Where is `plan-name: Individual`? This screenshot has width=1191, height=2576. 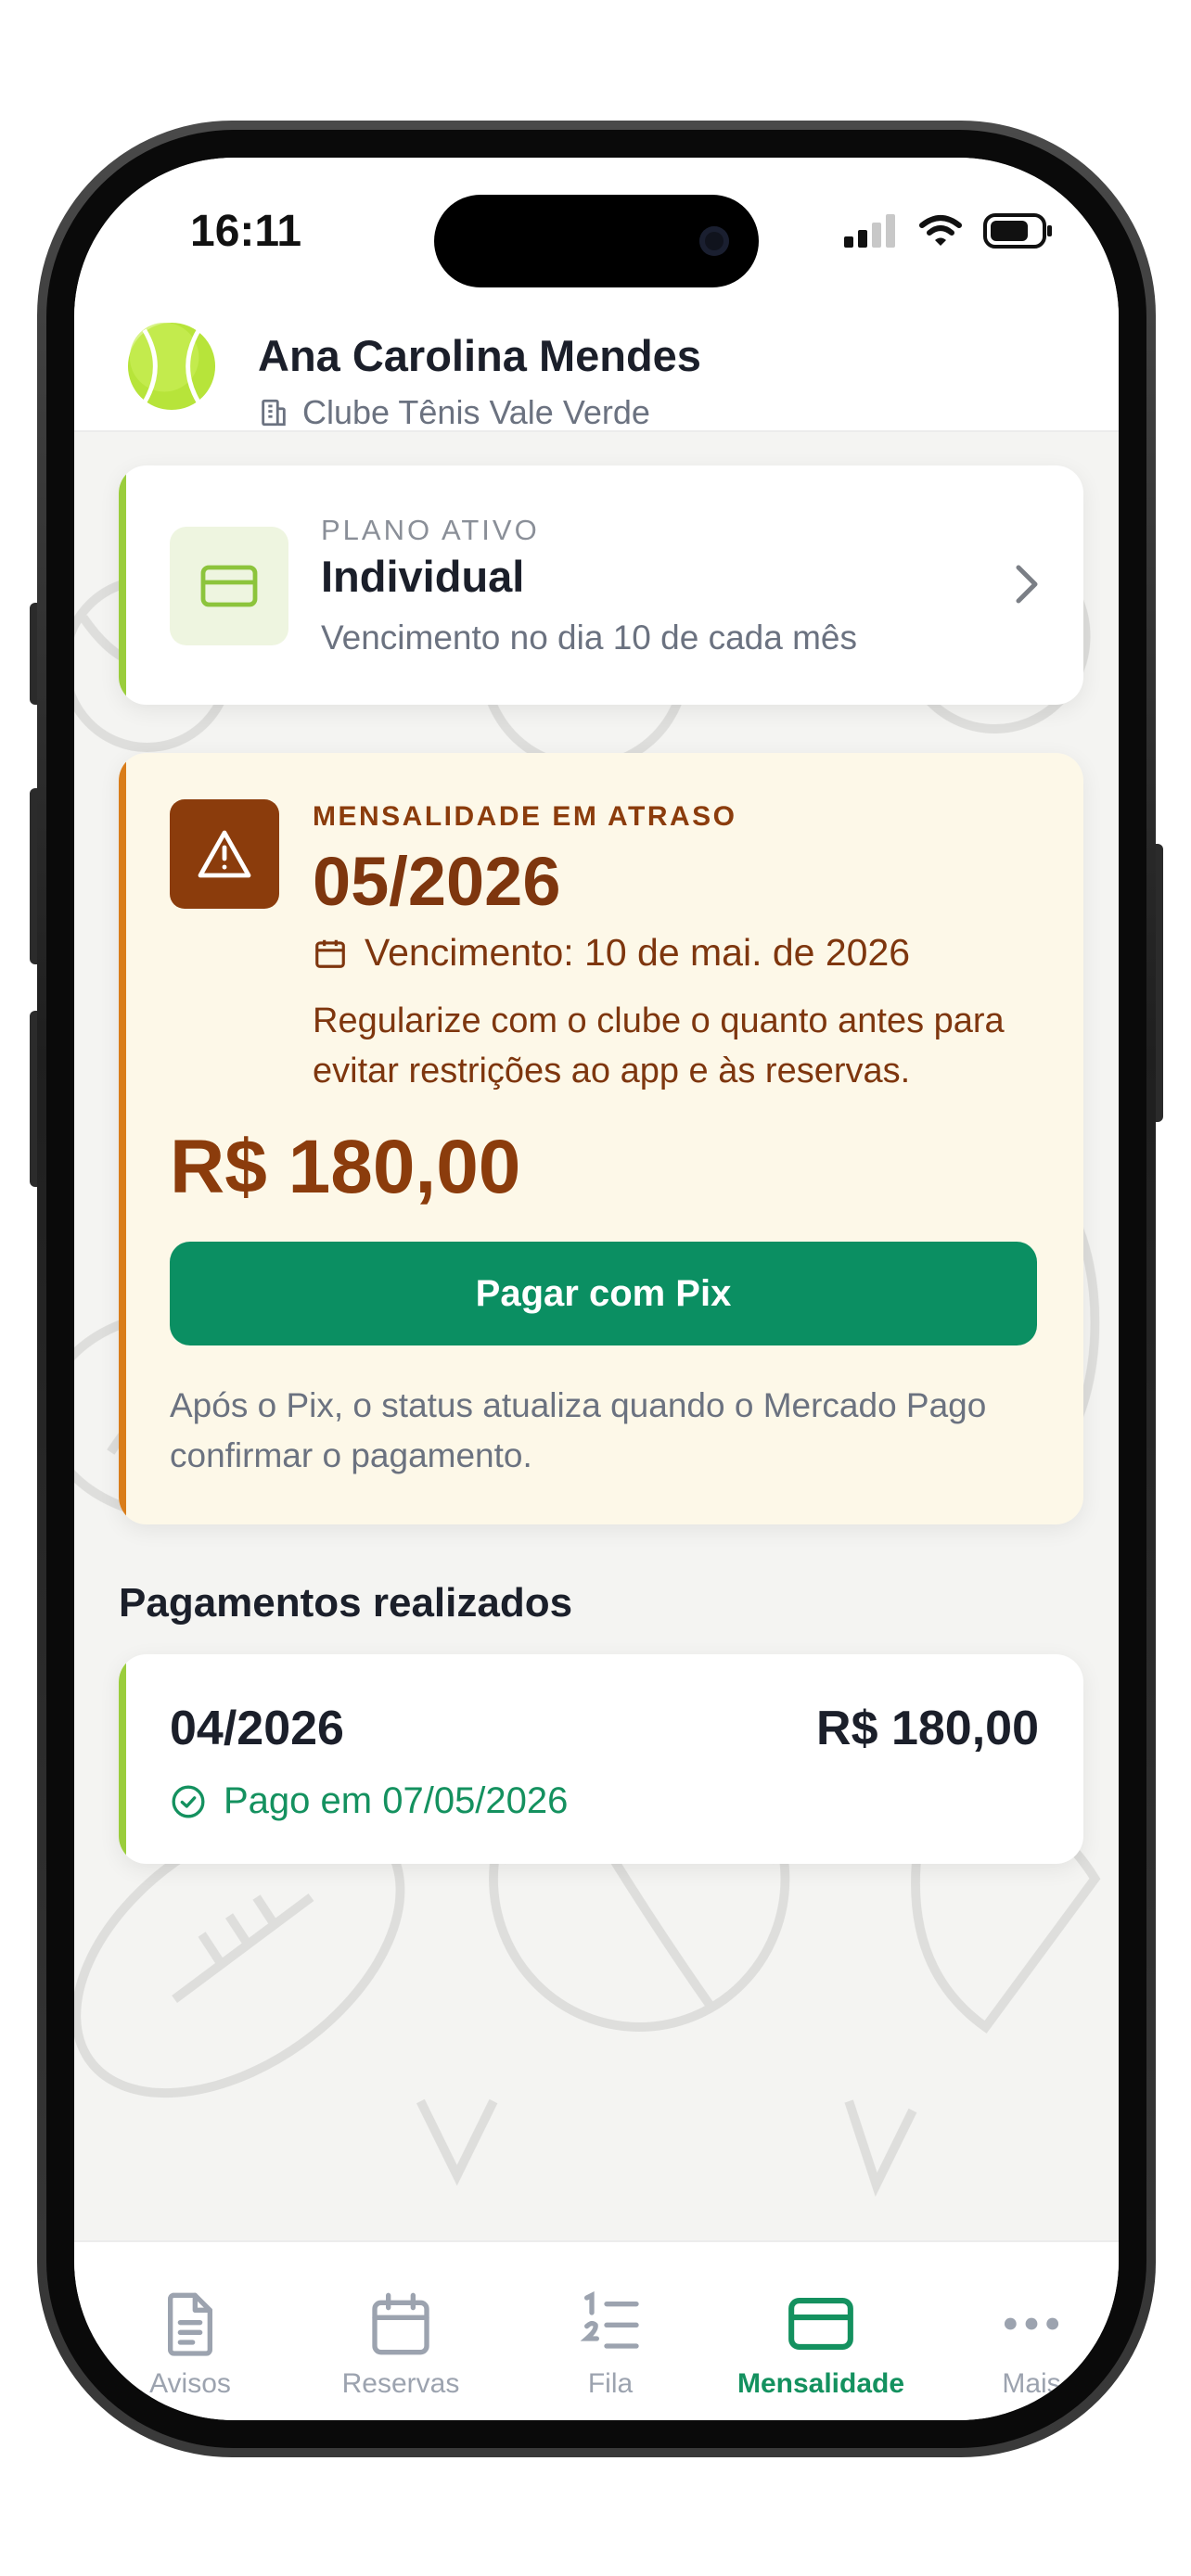 plan-name: Individual is located at coordinates (423, 576).